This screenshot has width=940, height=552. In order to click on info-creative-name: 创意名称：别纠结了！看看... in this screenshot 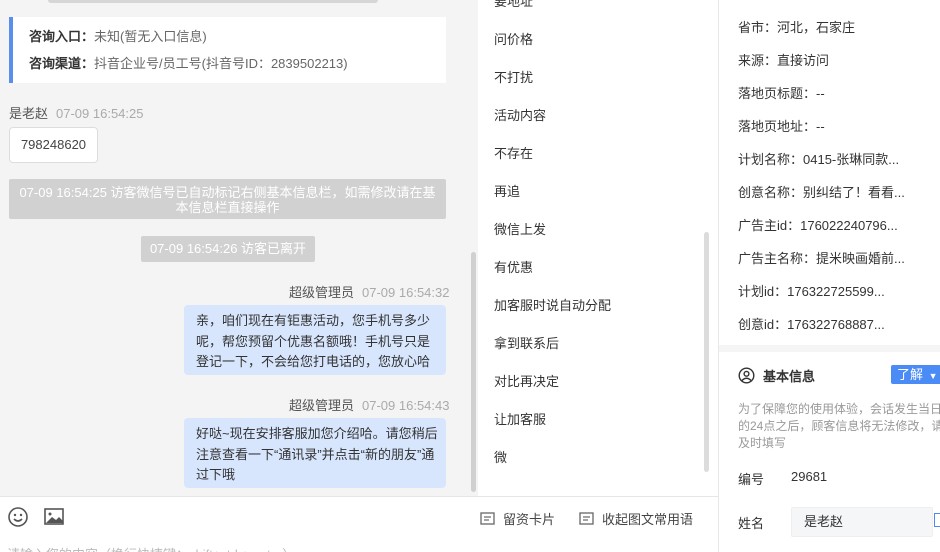, I will do `click(821, 192)`.